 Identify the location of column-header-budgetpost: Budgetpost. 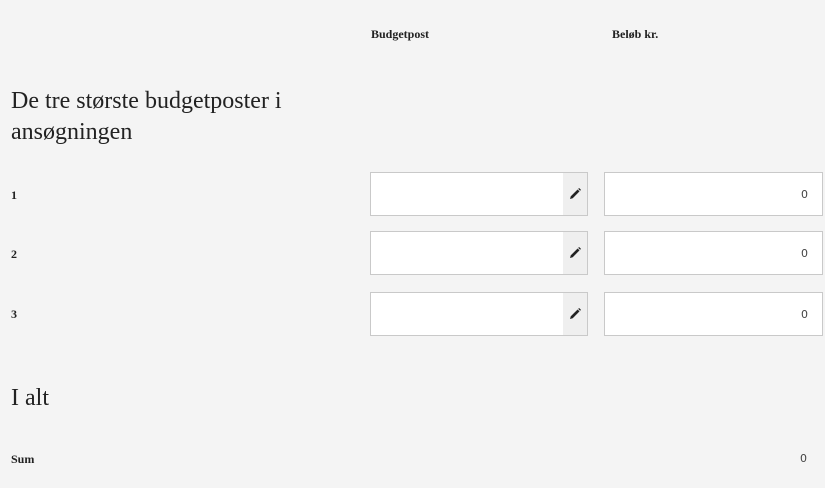
(400, 34).